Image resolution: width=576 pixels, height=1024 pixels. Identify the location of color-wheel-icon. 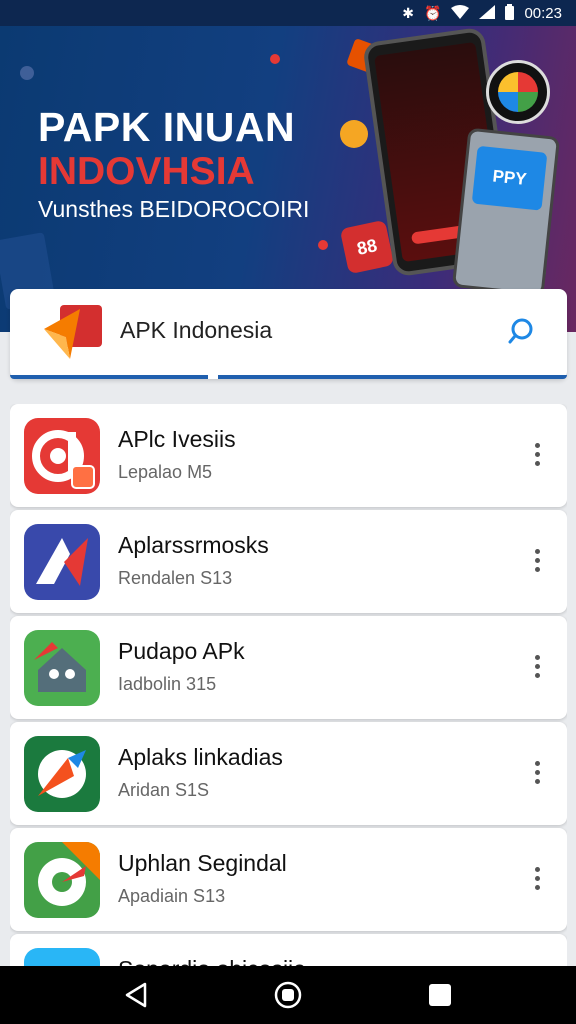
(518, 92).